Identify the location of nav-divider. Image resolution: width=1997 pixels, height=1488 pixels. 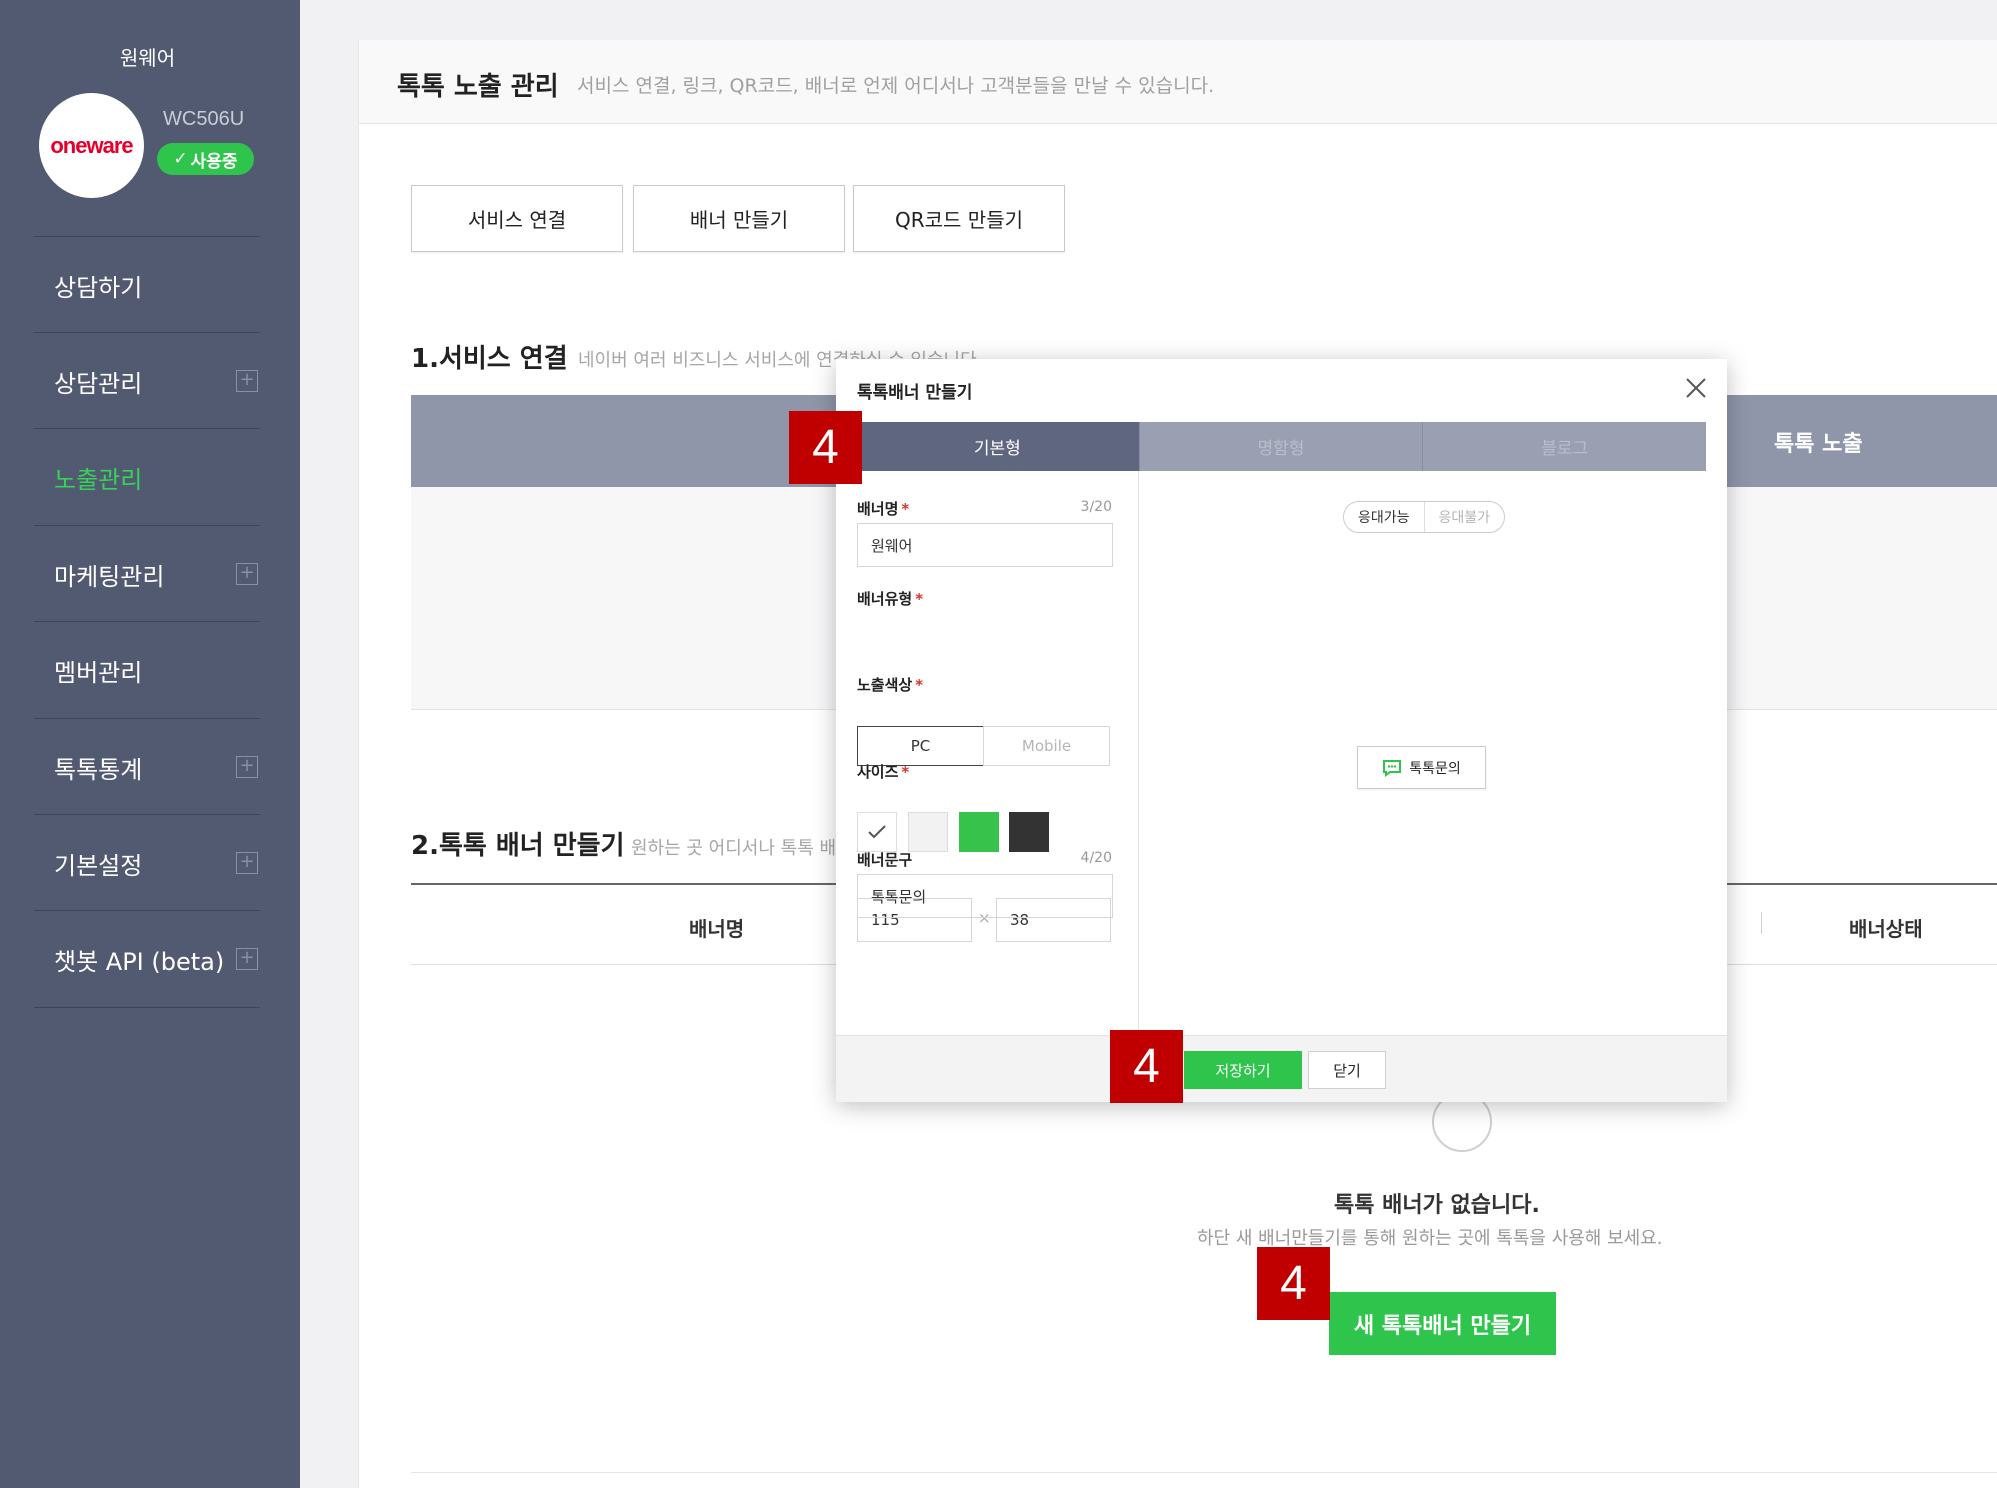
(147, 1007).